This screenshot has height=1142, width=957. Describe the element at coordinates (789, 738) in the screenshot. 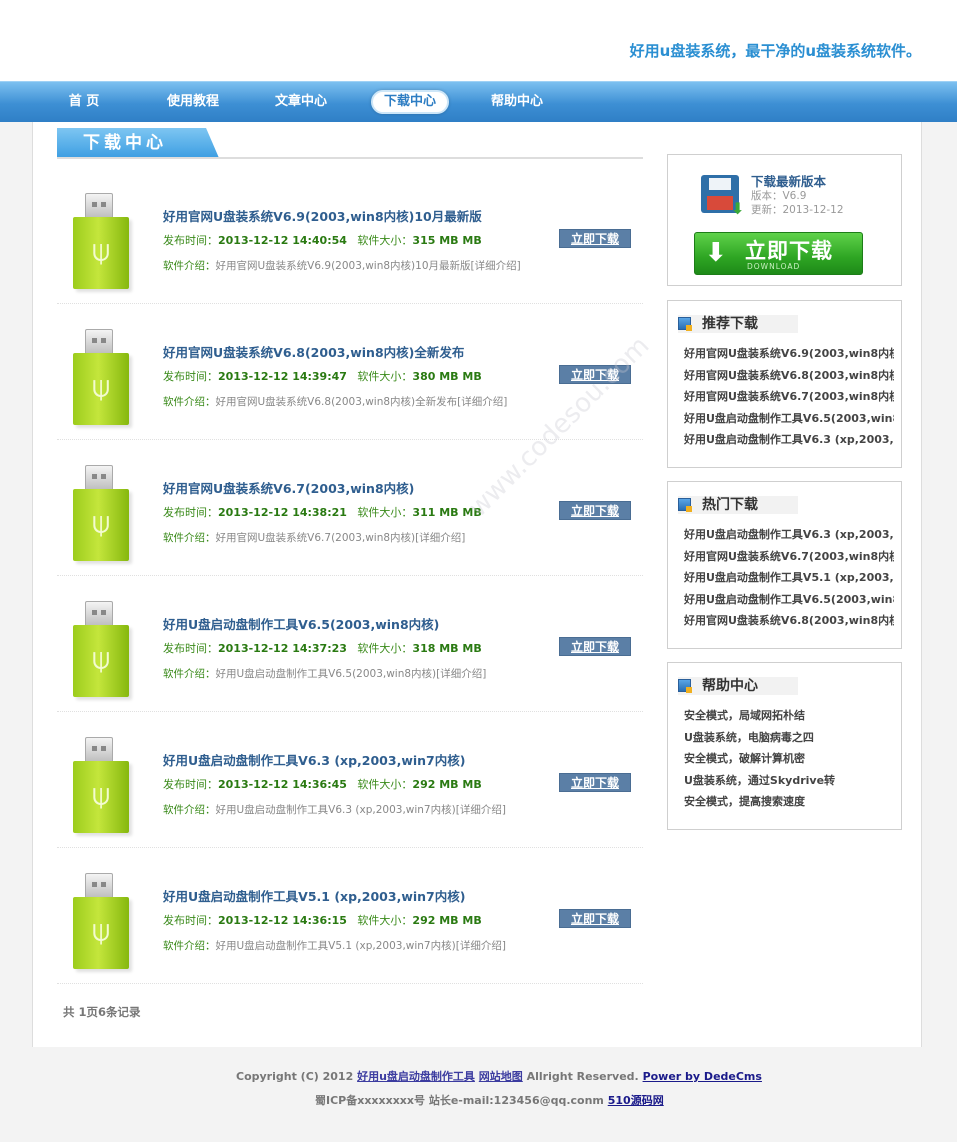

I see `help-list-item: U盘装系统，电脑病毒之四` at that location.